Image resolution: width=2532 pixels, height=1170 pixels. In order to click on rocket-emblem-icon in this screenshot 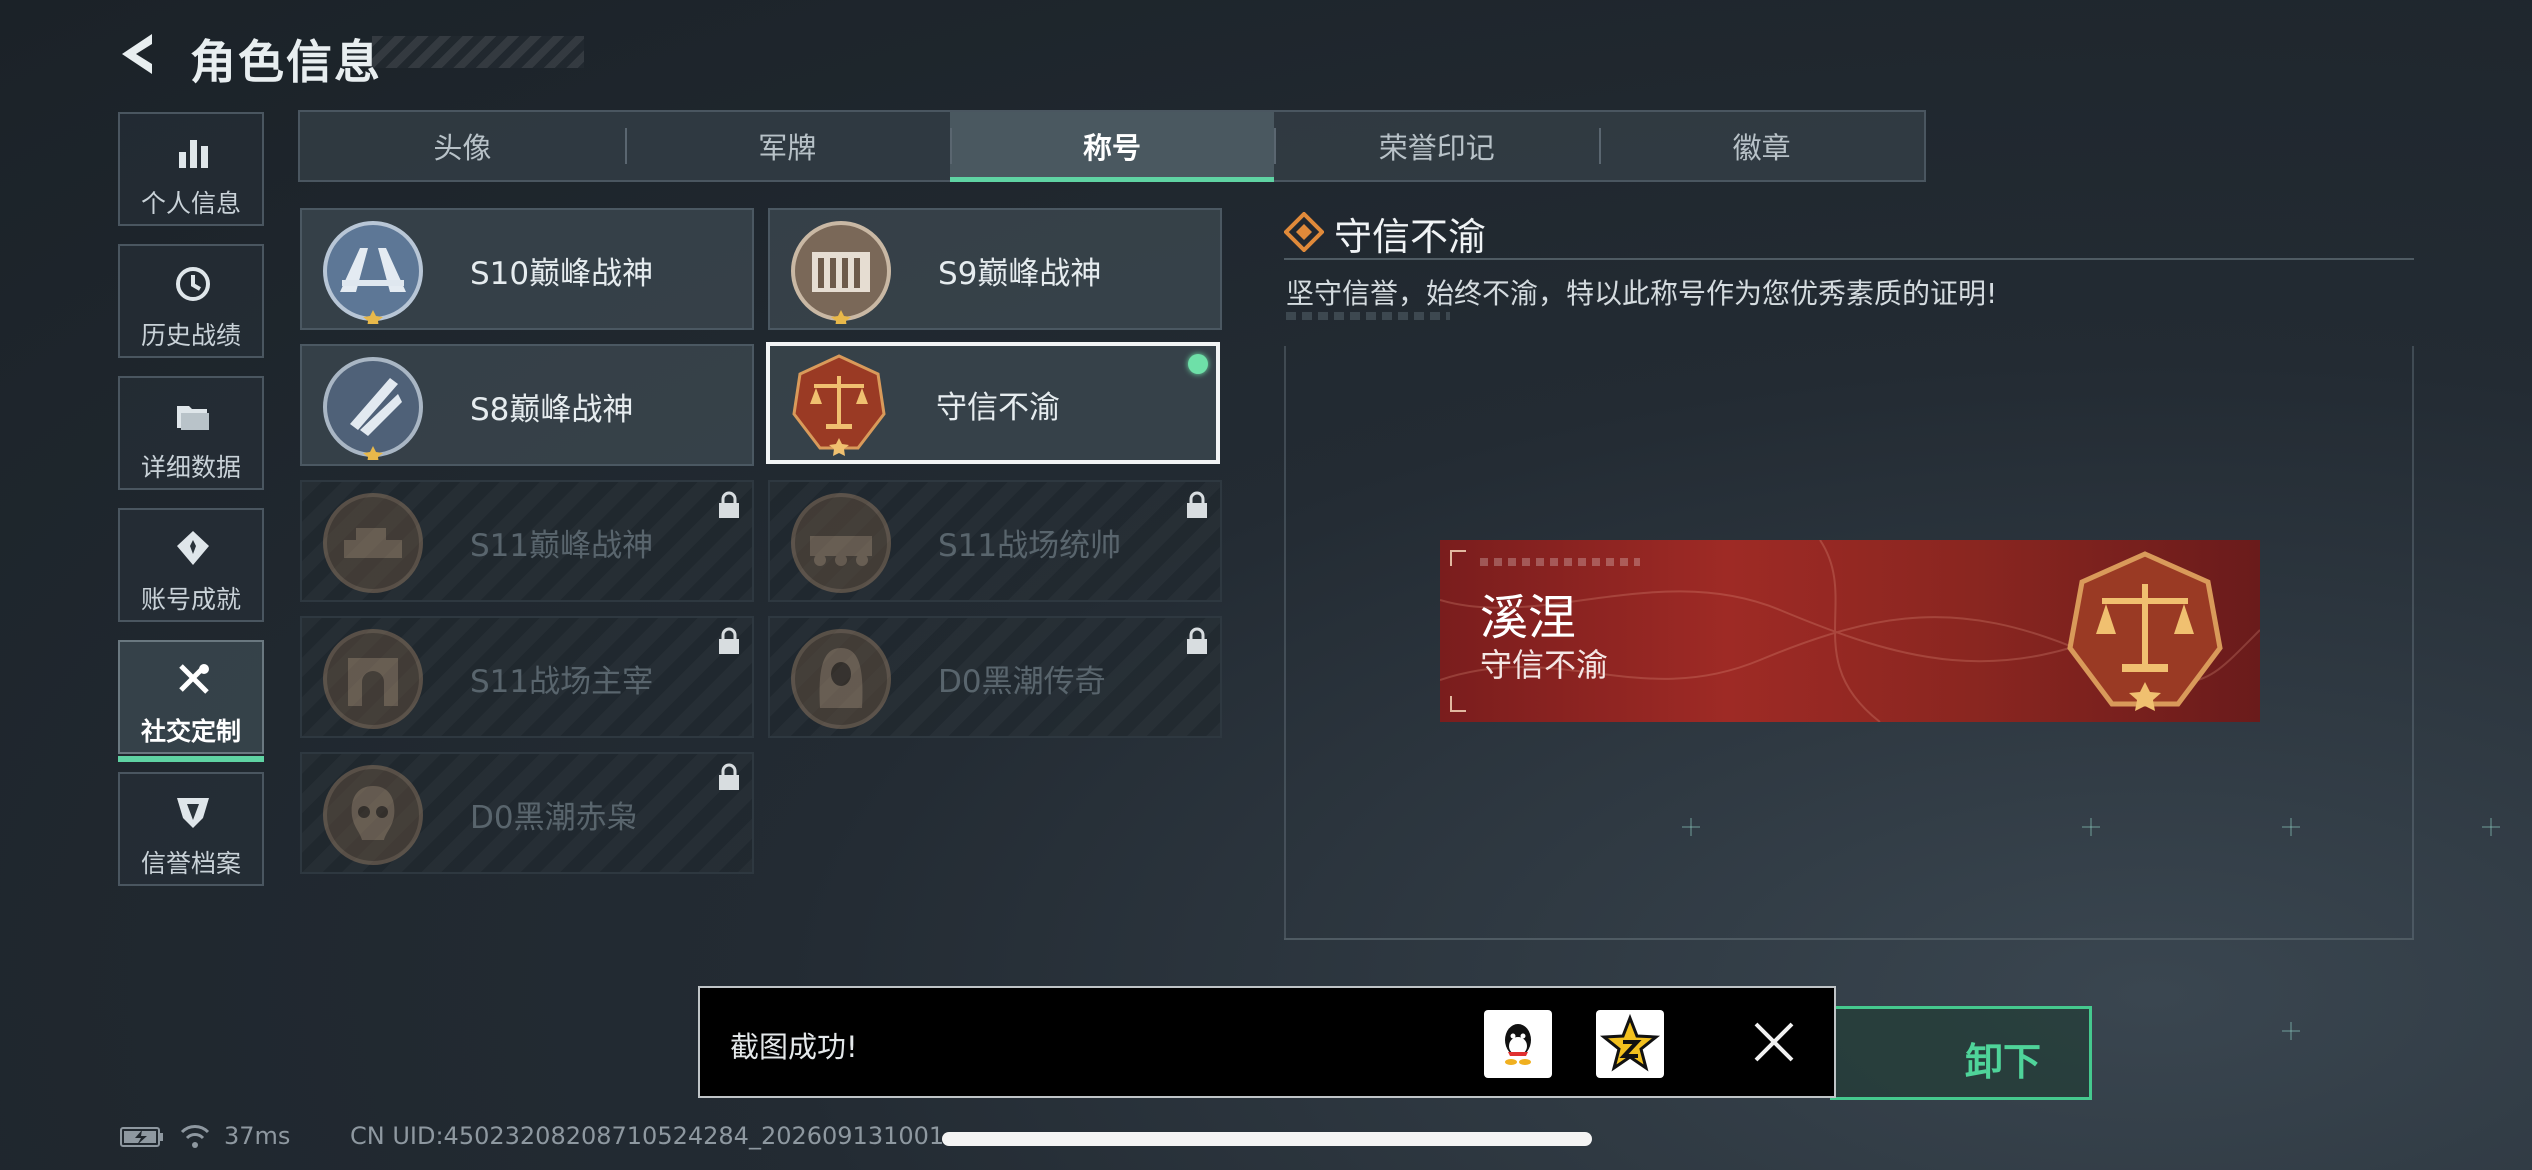, I will do `click(373, 408)`.